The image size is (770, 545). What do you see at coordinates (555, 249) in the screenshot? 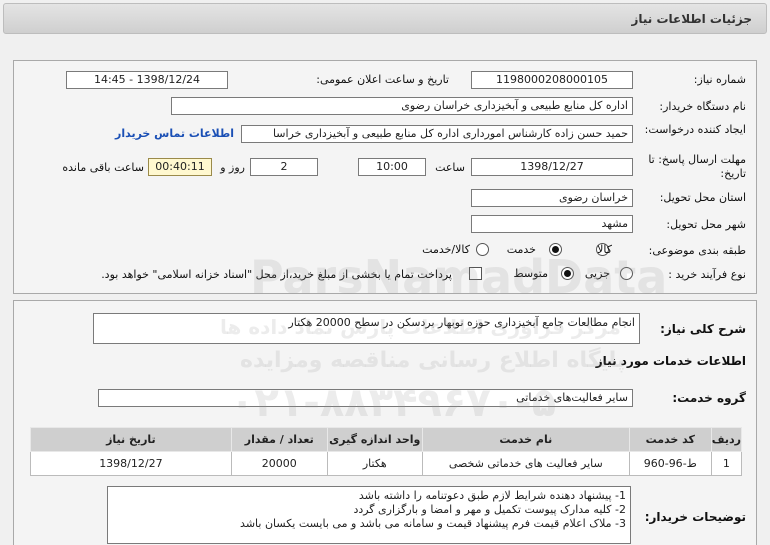
I see `category-radio-service` at bounding box center [555, 249].